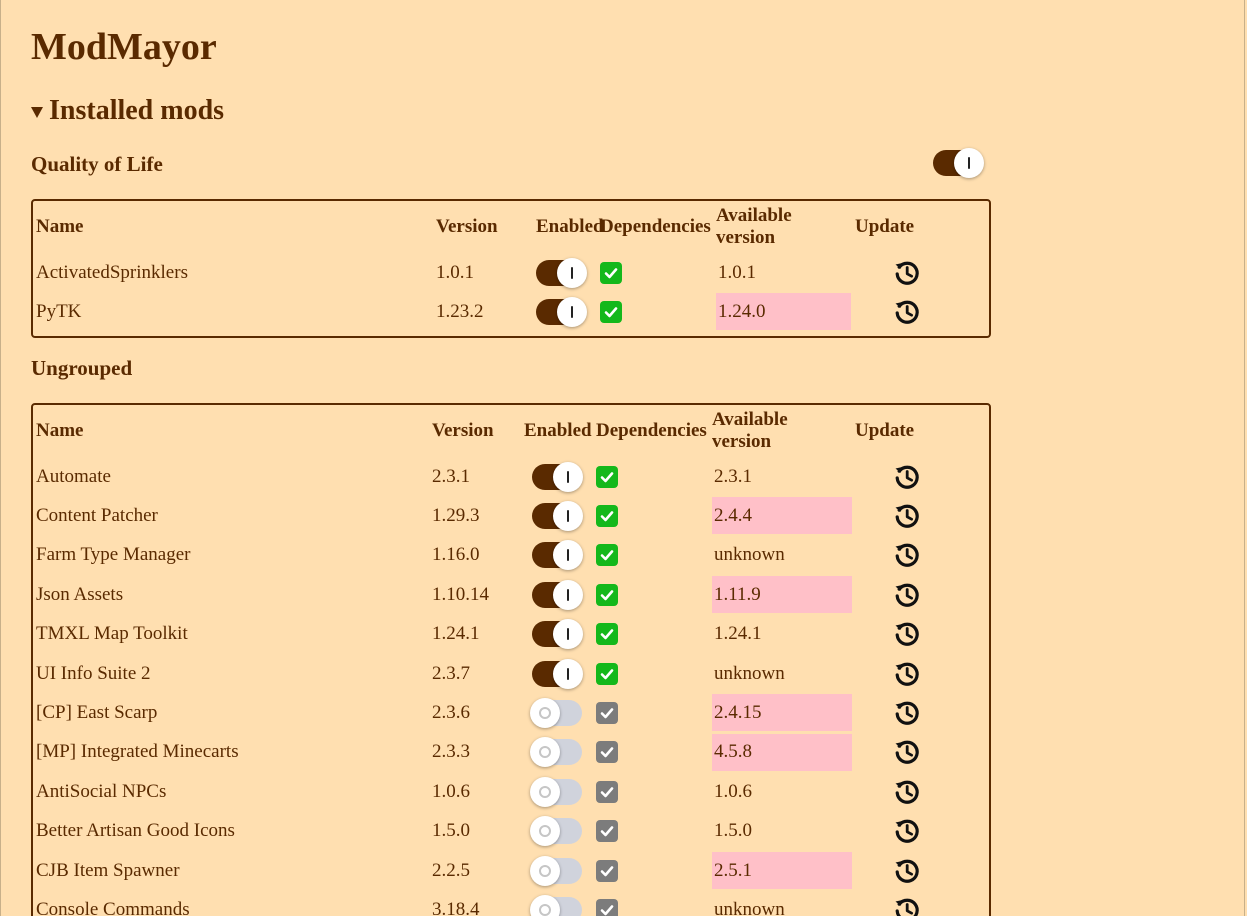 The image size is (1247, 916). Describe the element at coordinates (97, 515) in the screenshot. I see `mod-name: Content Patcher` at that location.